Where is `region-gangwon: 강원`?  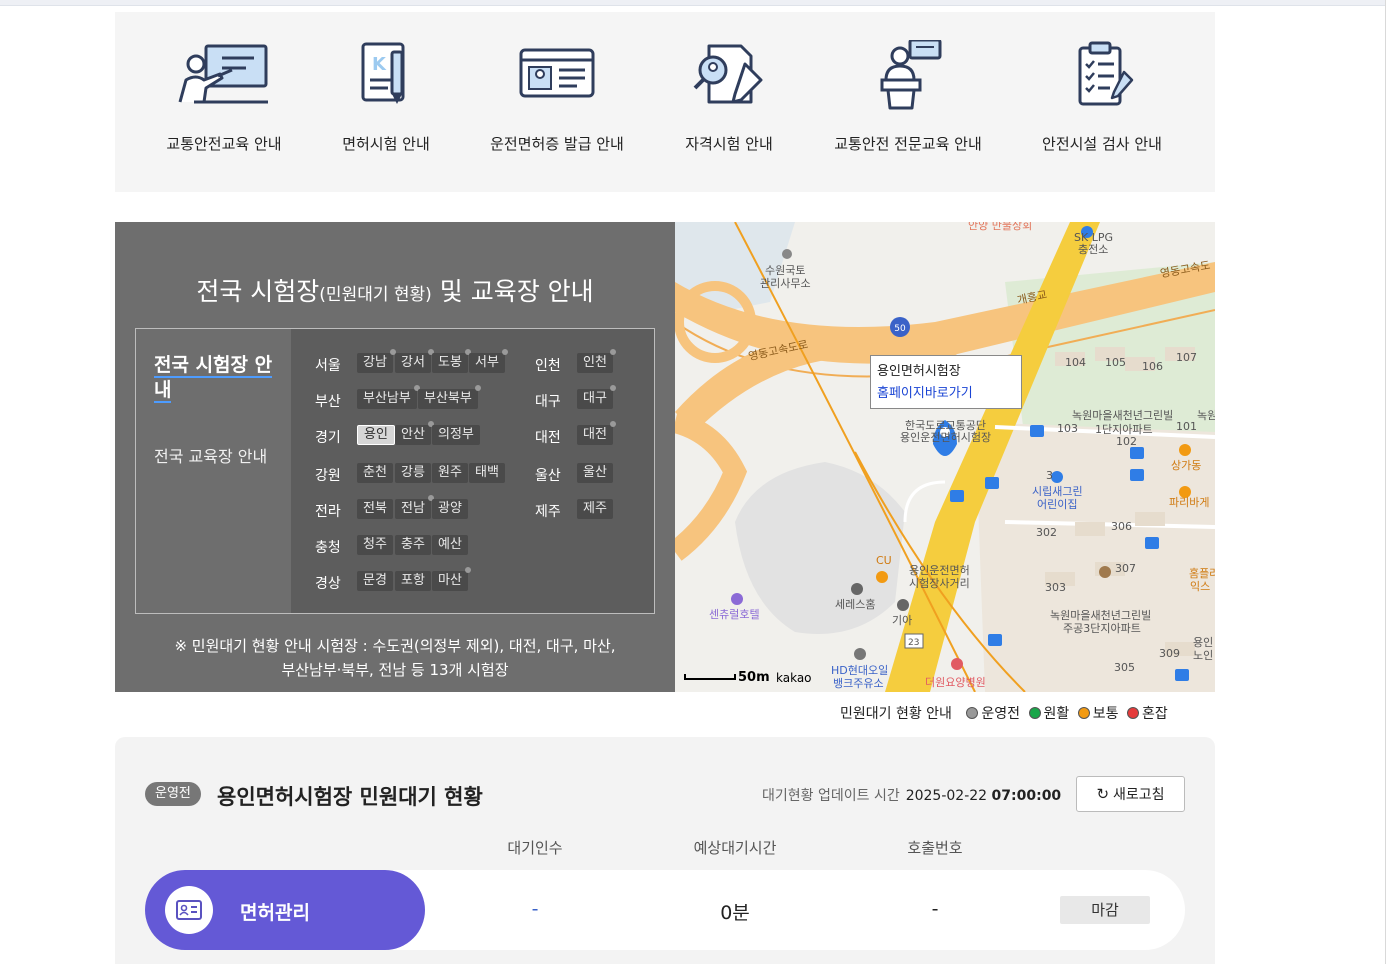
region-gangwon: 강원 is located at coordinates (328, 476).